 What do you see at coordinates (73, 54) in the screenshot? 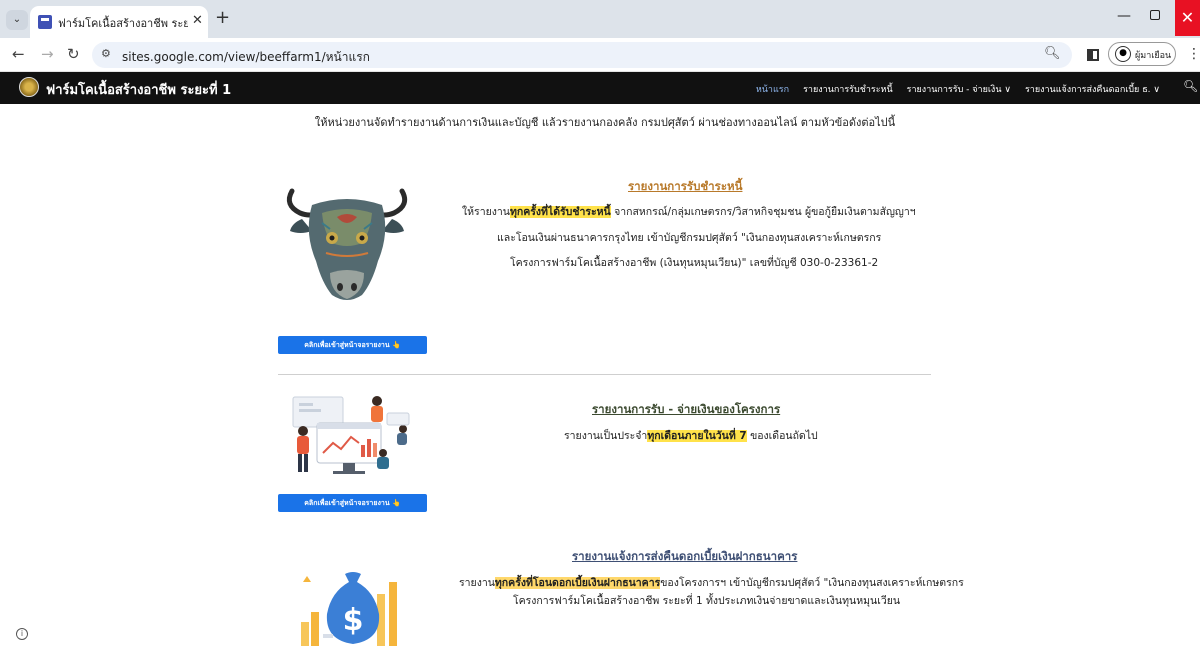
I see `reload-icon: ↻` at bounding box center [73, 54].